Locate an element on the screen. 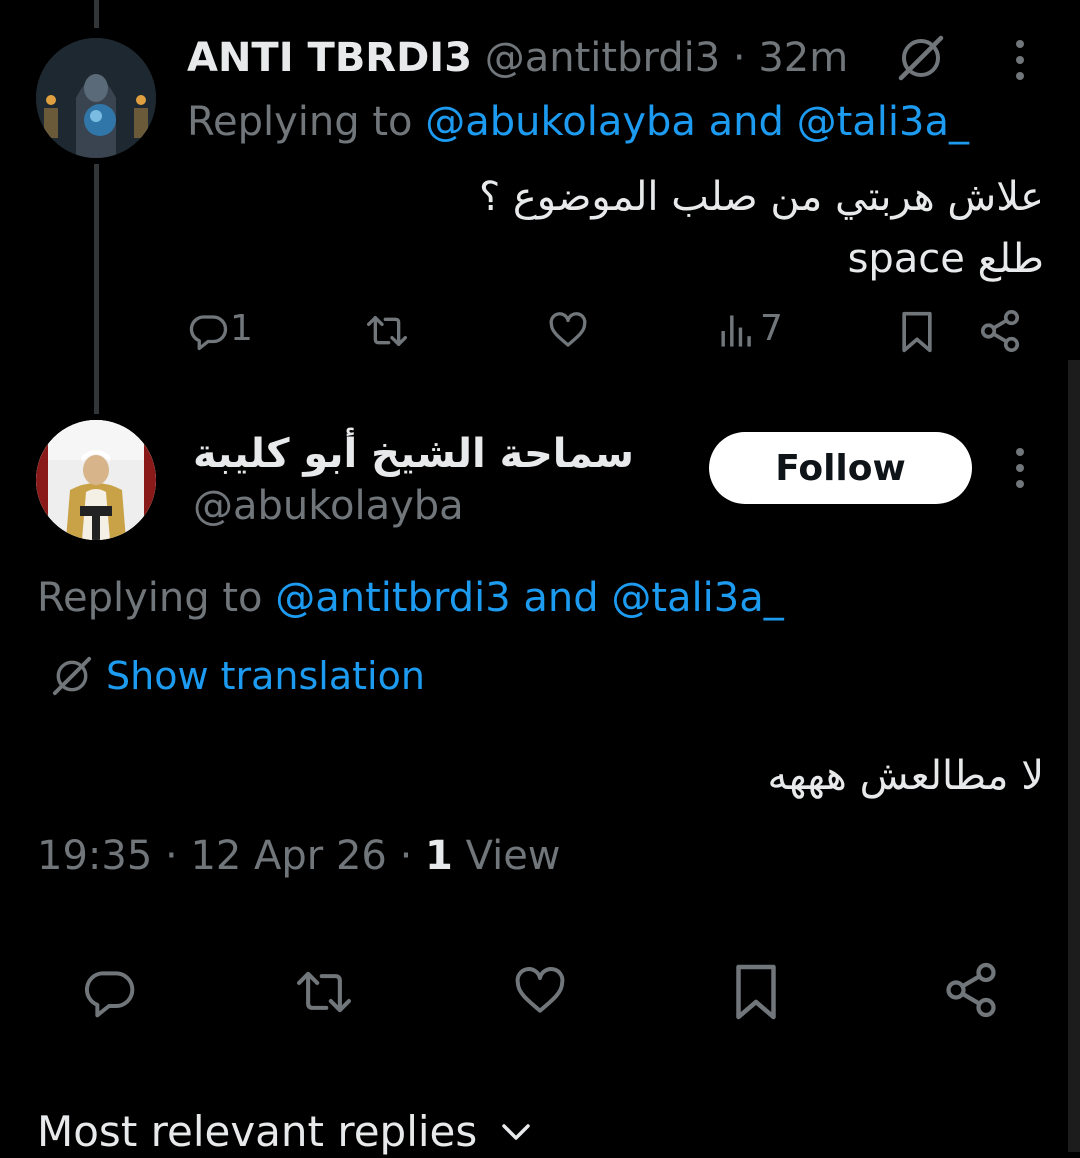 This screenshot has height=1158, width=1080. parent-tweet-text: علاش هربتي من صلب الموضوع ؟ طلع space is located at coordinates (594, 228).